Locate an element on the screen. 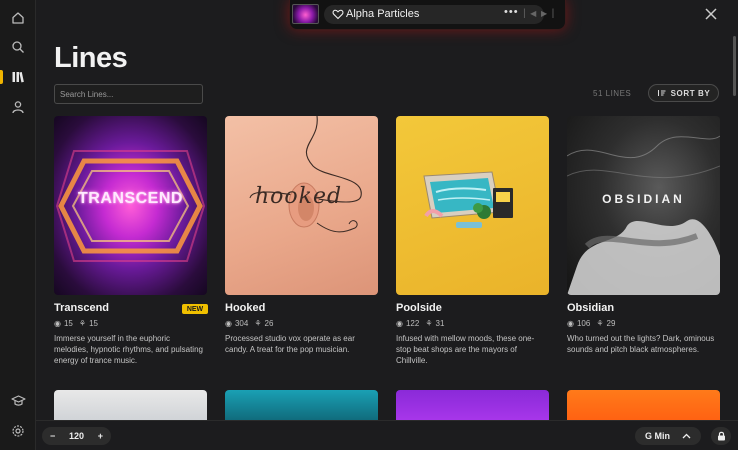  card-art-text: TRANSCEND is located at coordinates (130, 198).